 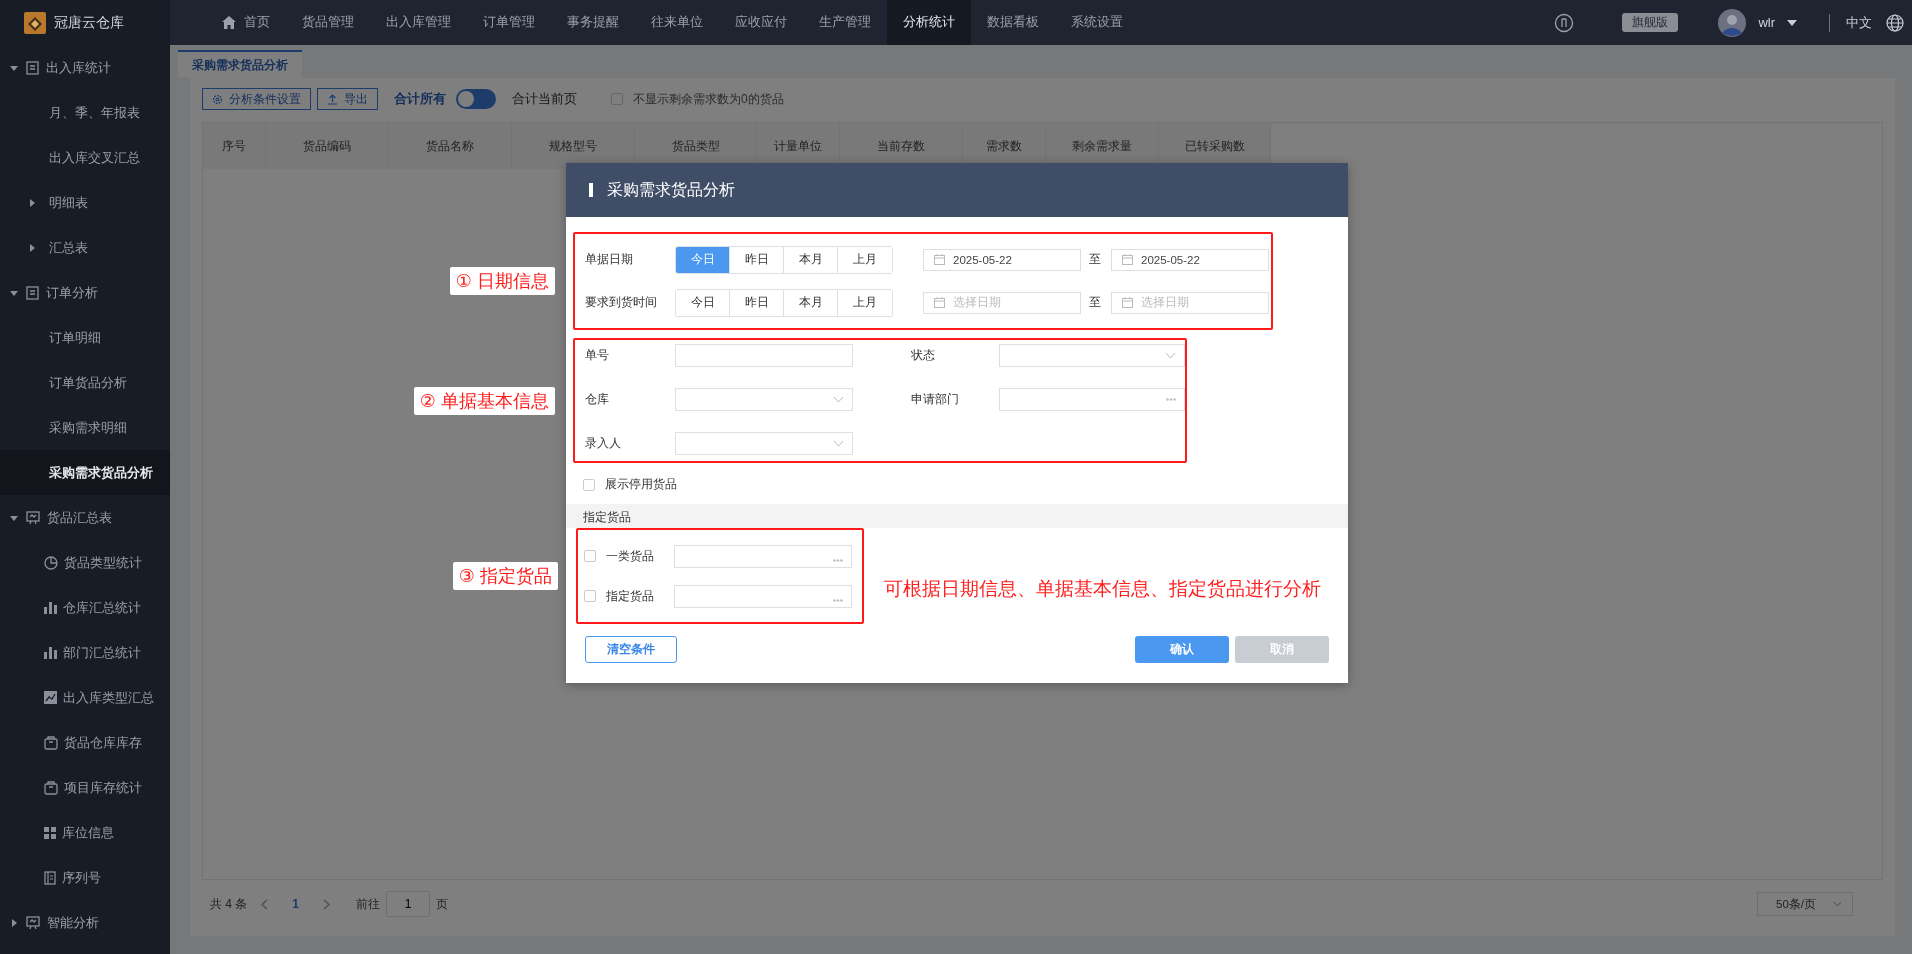 What do you see at coordinates (418, 22) in the screenshot?
I see `nav-item: 出入库管理` at bounding box center [418, 22].